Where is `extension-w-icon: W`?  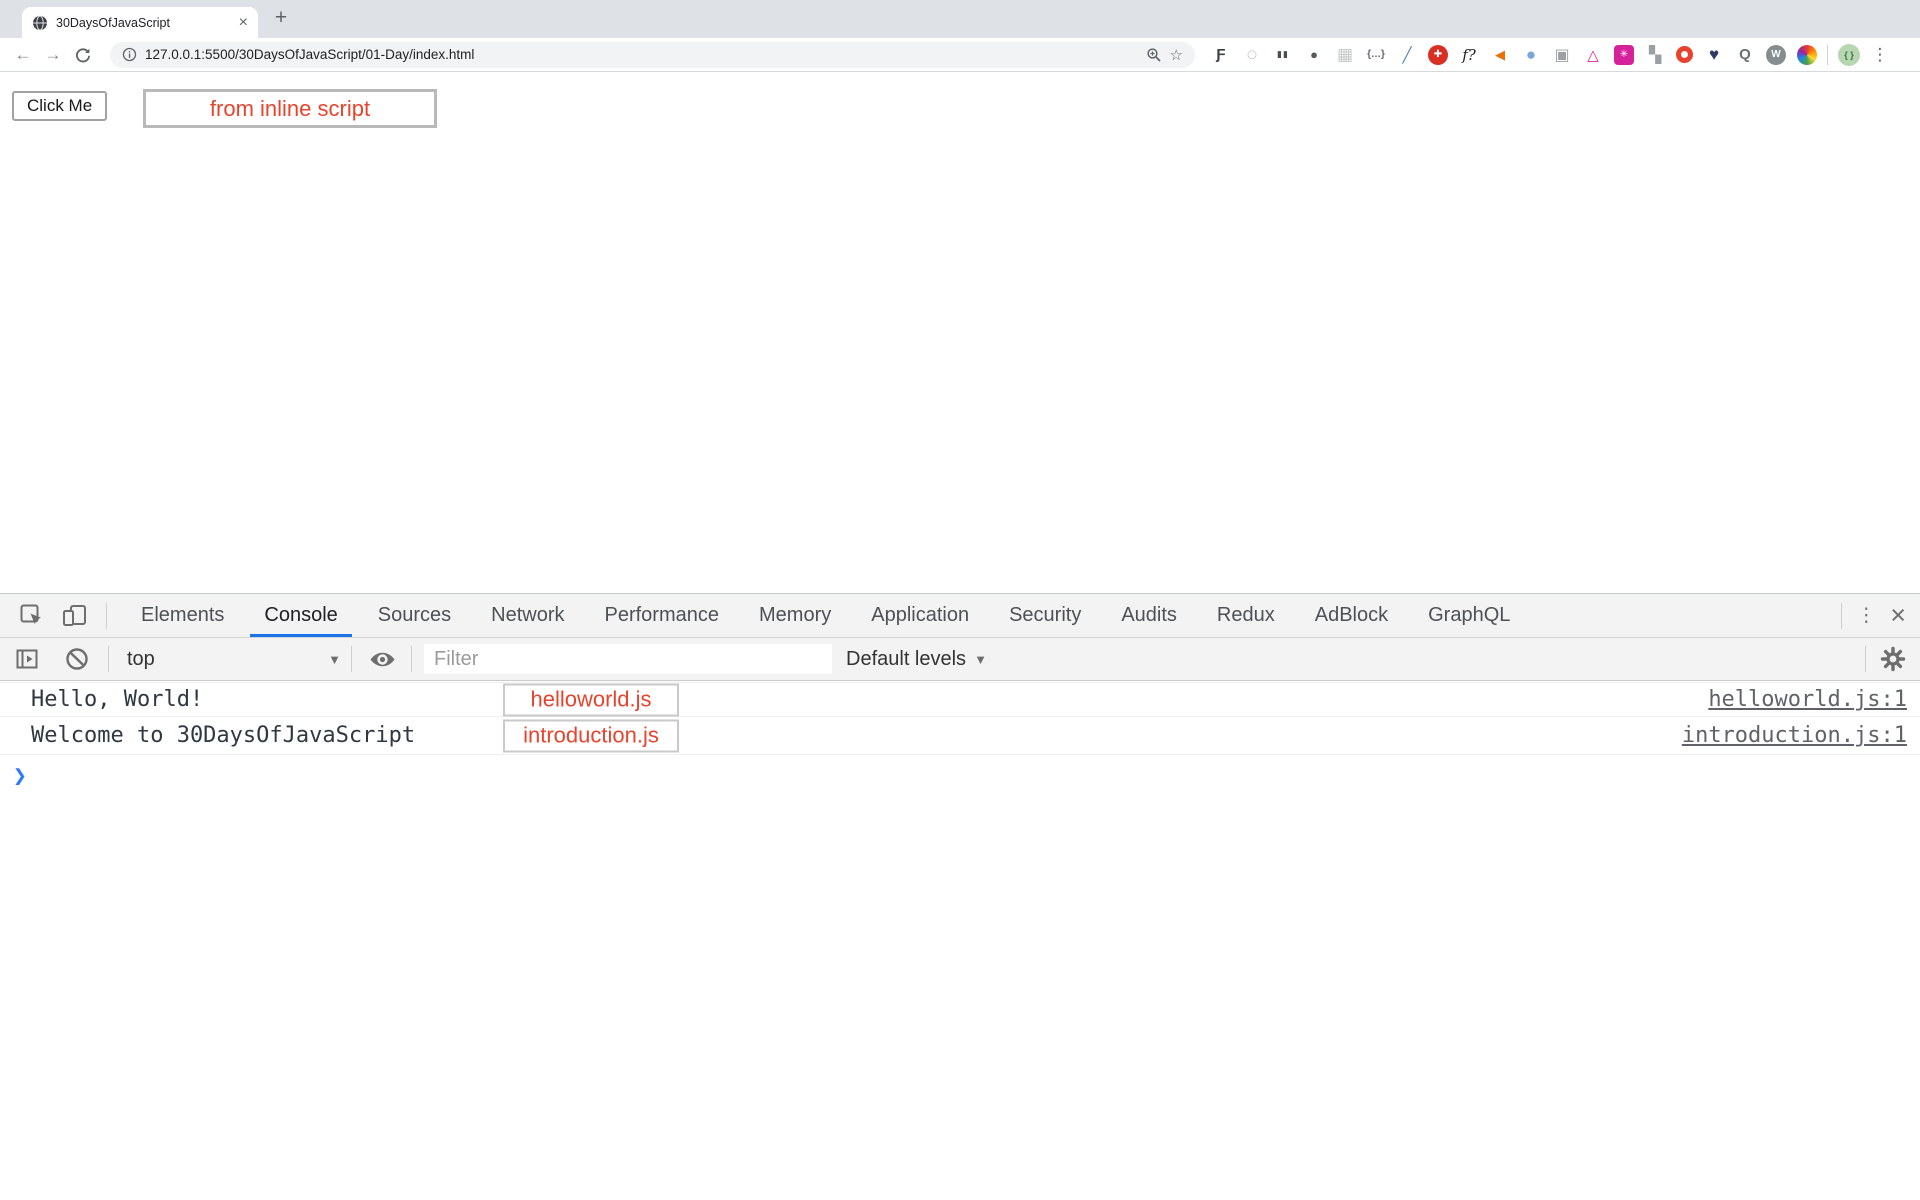
extension-w-icon: W is located at coordinates (1776, 54).